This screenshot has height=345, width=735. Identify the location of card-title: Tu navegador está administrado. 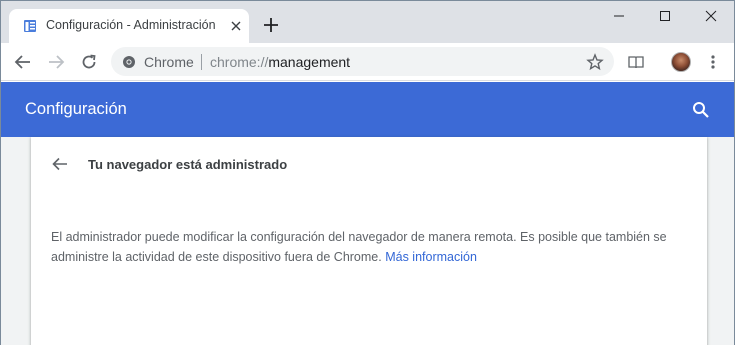
(188, 164).